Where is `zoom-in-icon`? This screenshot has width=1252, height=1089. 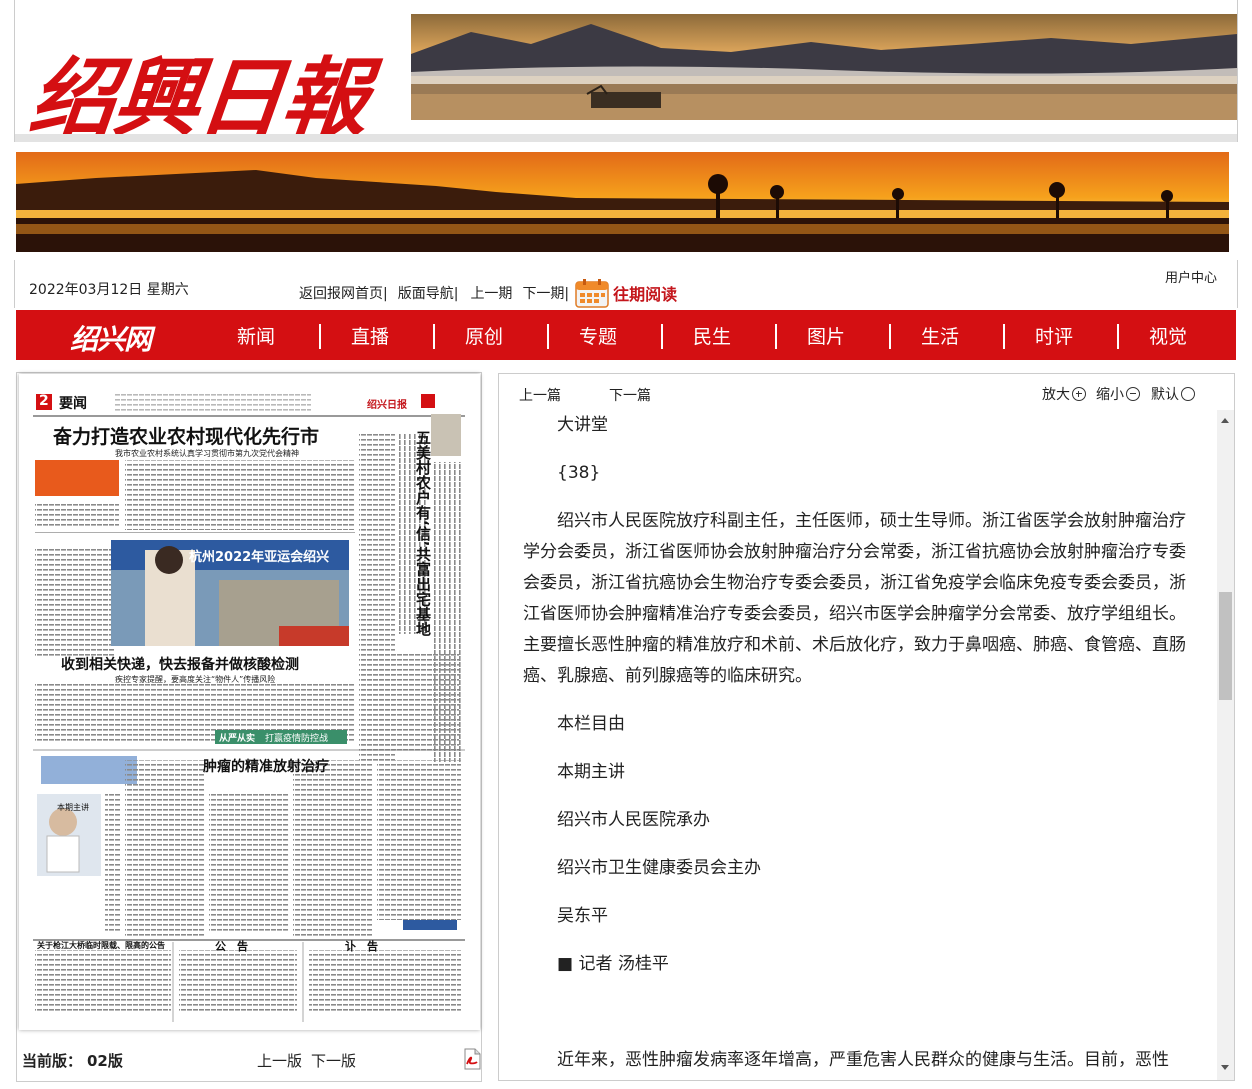 zoom-in-icon is located at coordinates (1079, 394).